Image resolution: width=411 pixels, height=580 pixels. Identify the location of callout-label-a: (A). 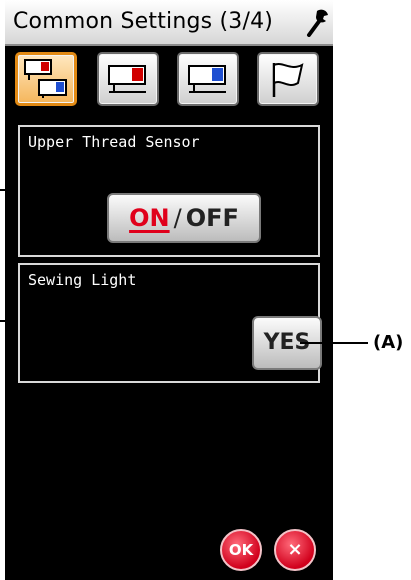
(388, 342).